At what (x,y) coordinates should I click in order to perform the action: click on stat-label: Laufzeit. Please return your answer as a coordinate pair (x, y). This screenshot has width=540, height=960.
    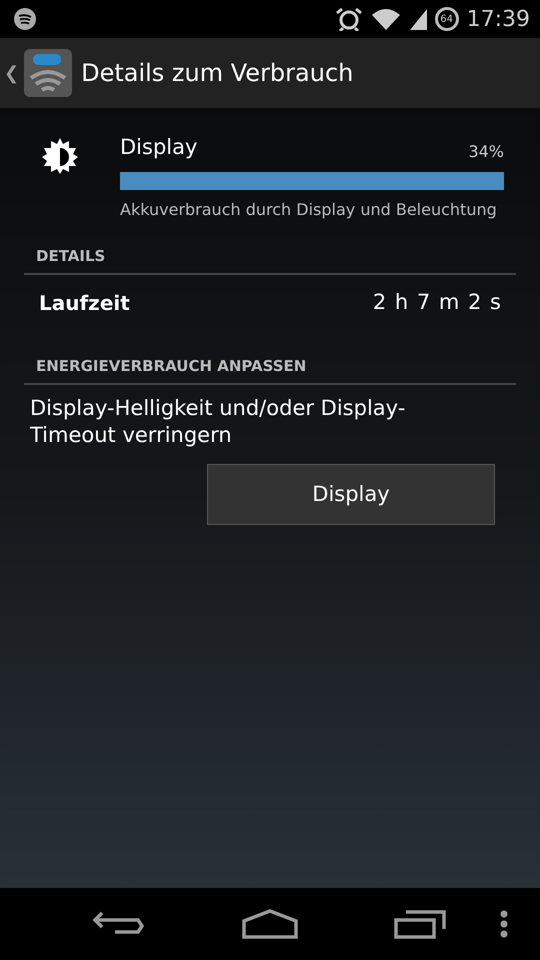
    Looking at the image, I should click on (84, 303).